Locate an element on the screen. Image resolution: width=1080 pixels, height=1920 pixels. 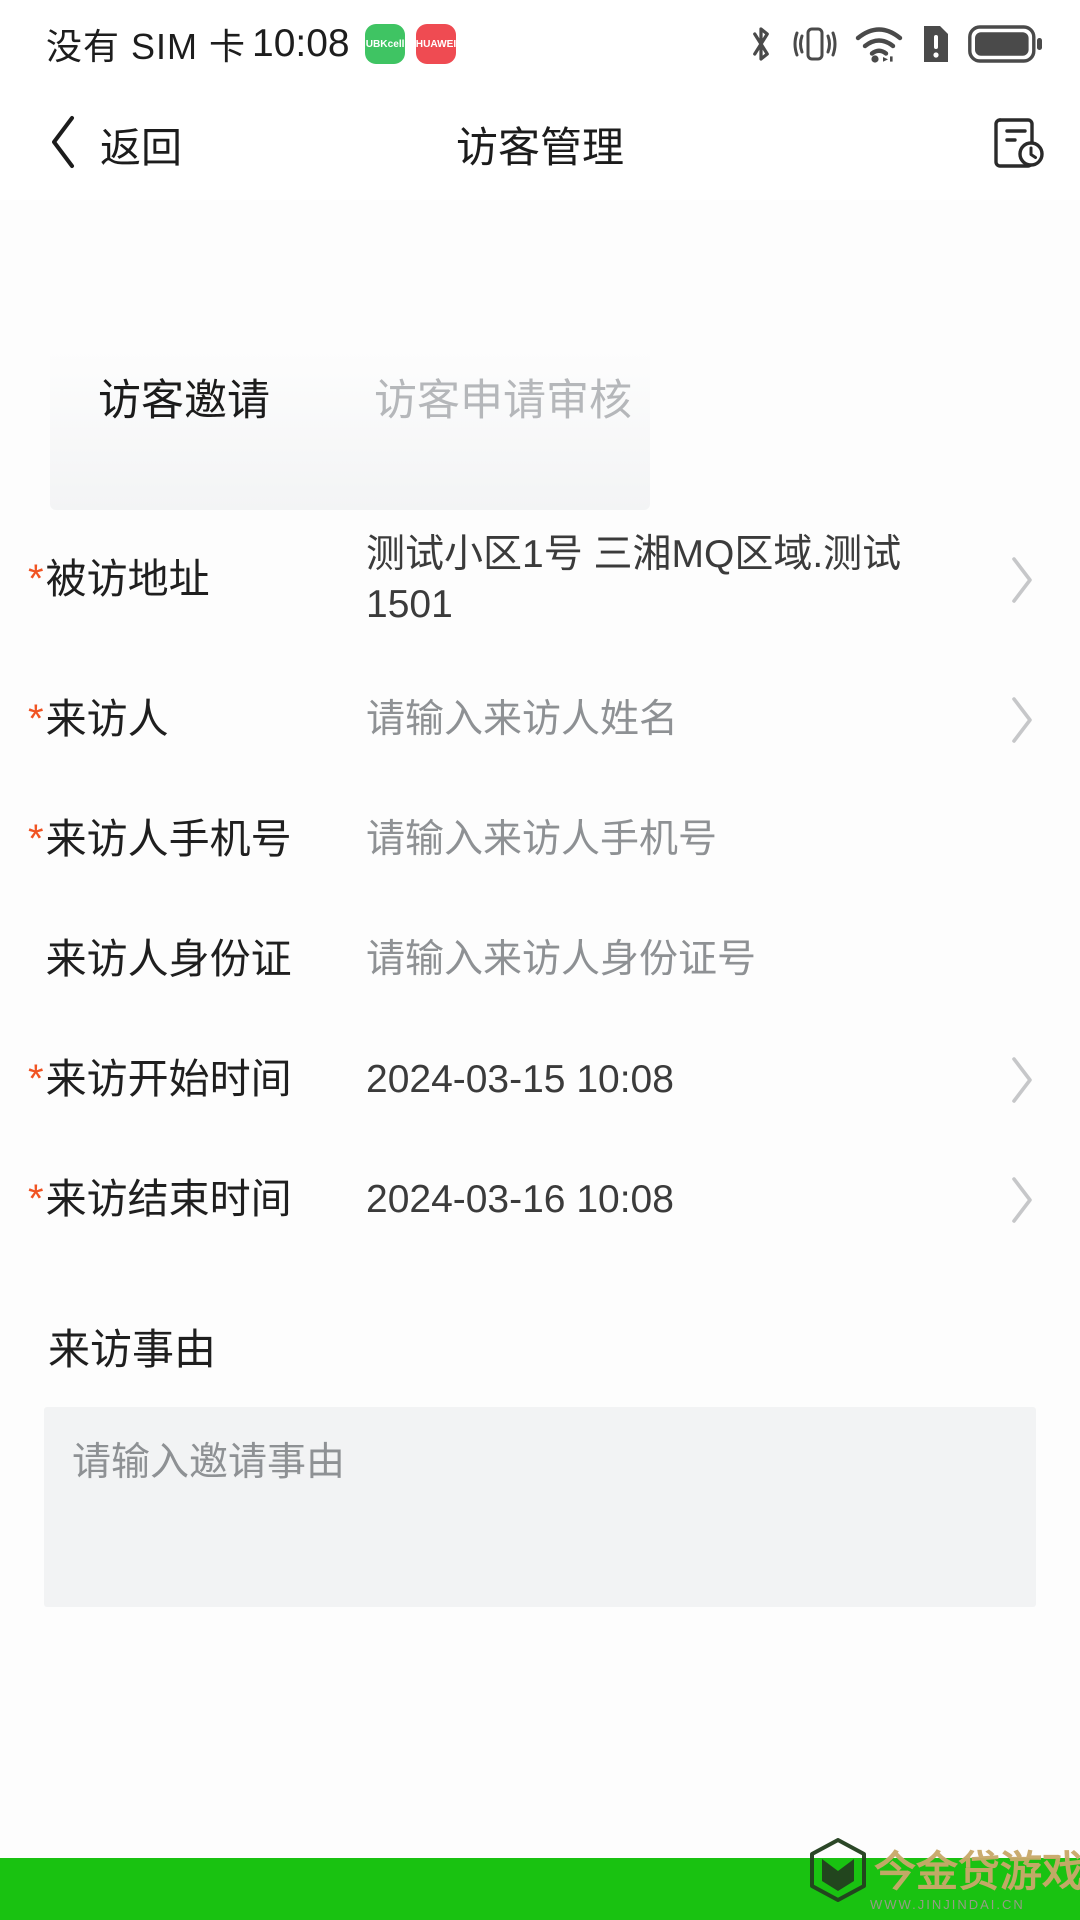
section-title-visit-reason: 来访事由 is located at coordinates (132, 1349).